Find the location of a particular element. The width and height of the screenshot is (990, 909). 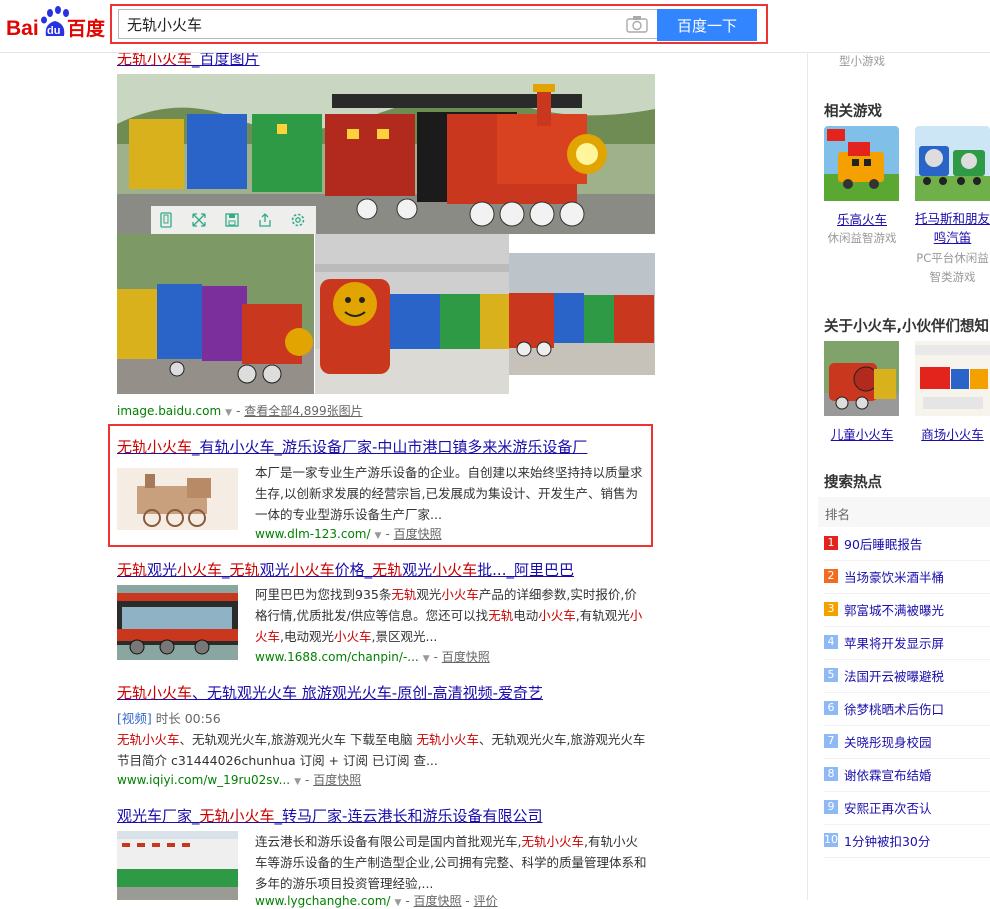

save-icon is located at coordinates (232, 220).